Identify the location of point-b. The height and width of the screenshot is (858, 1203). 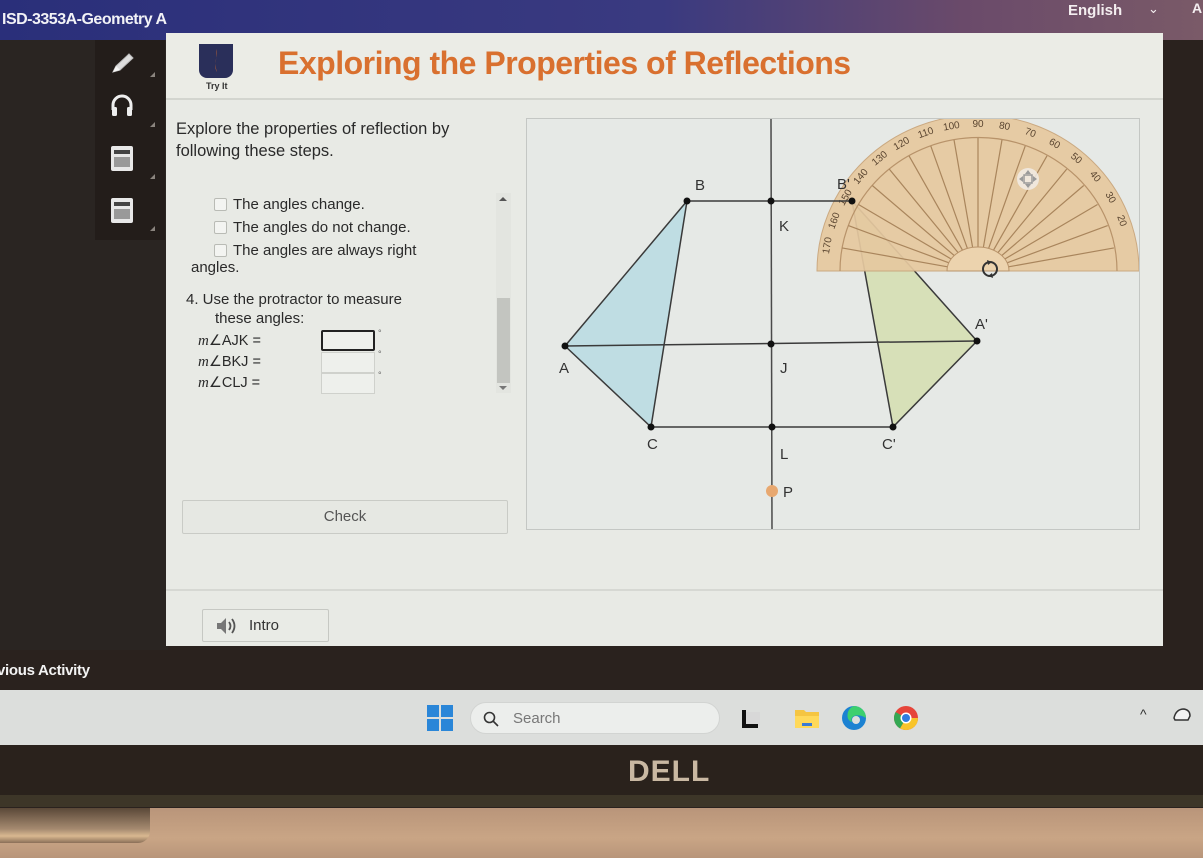
(687, 201).